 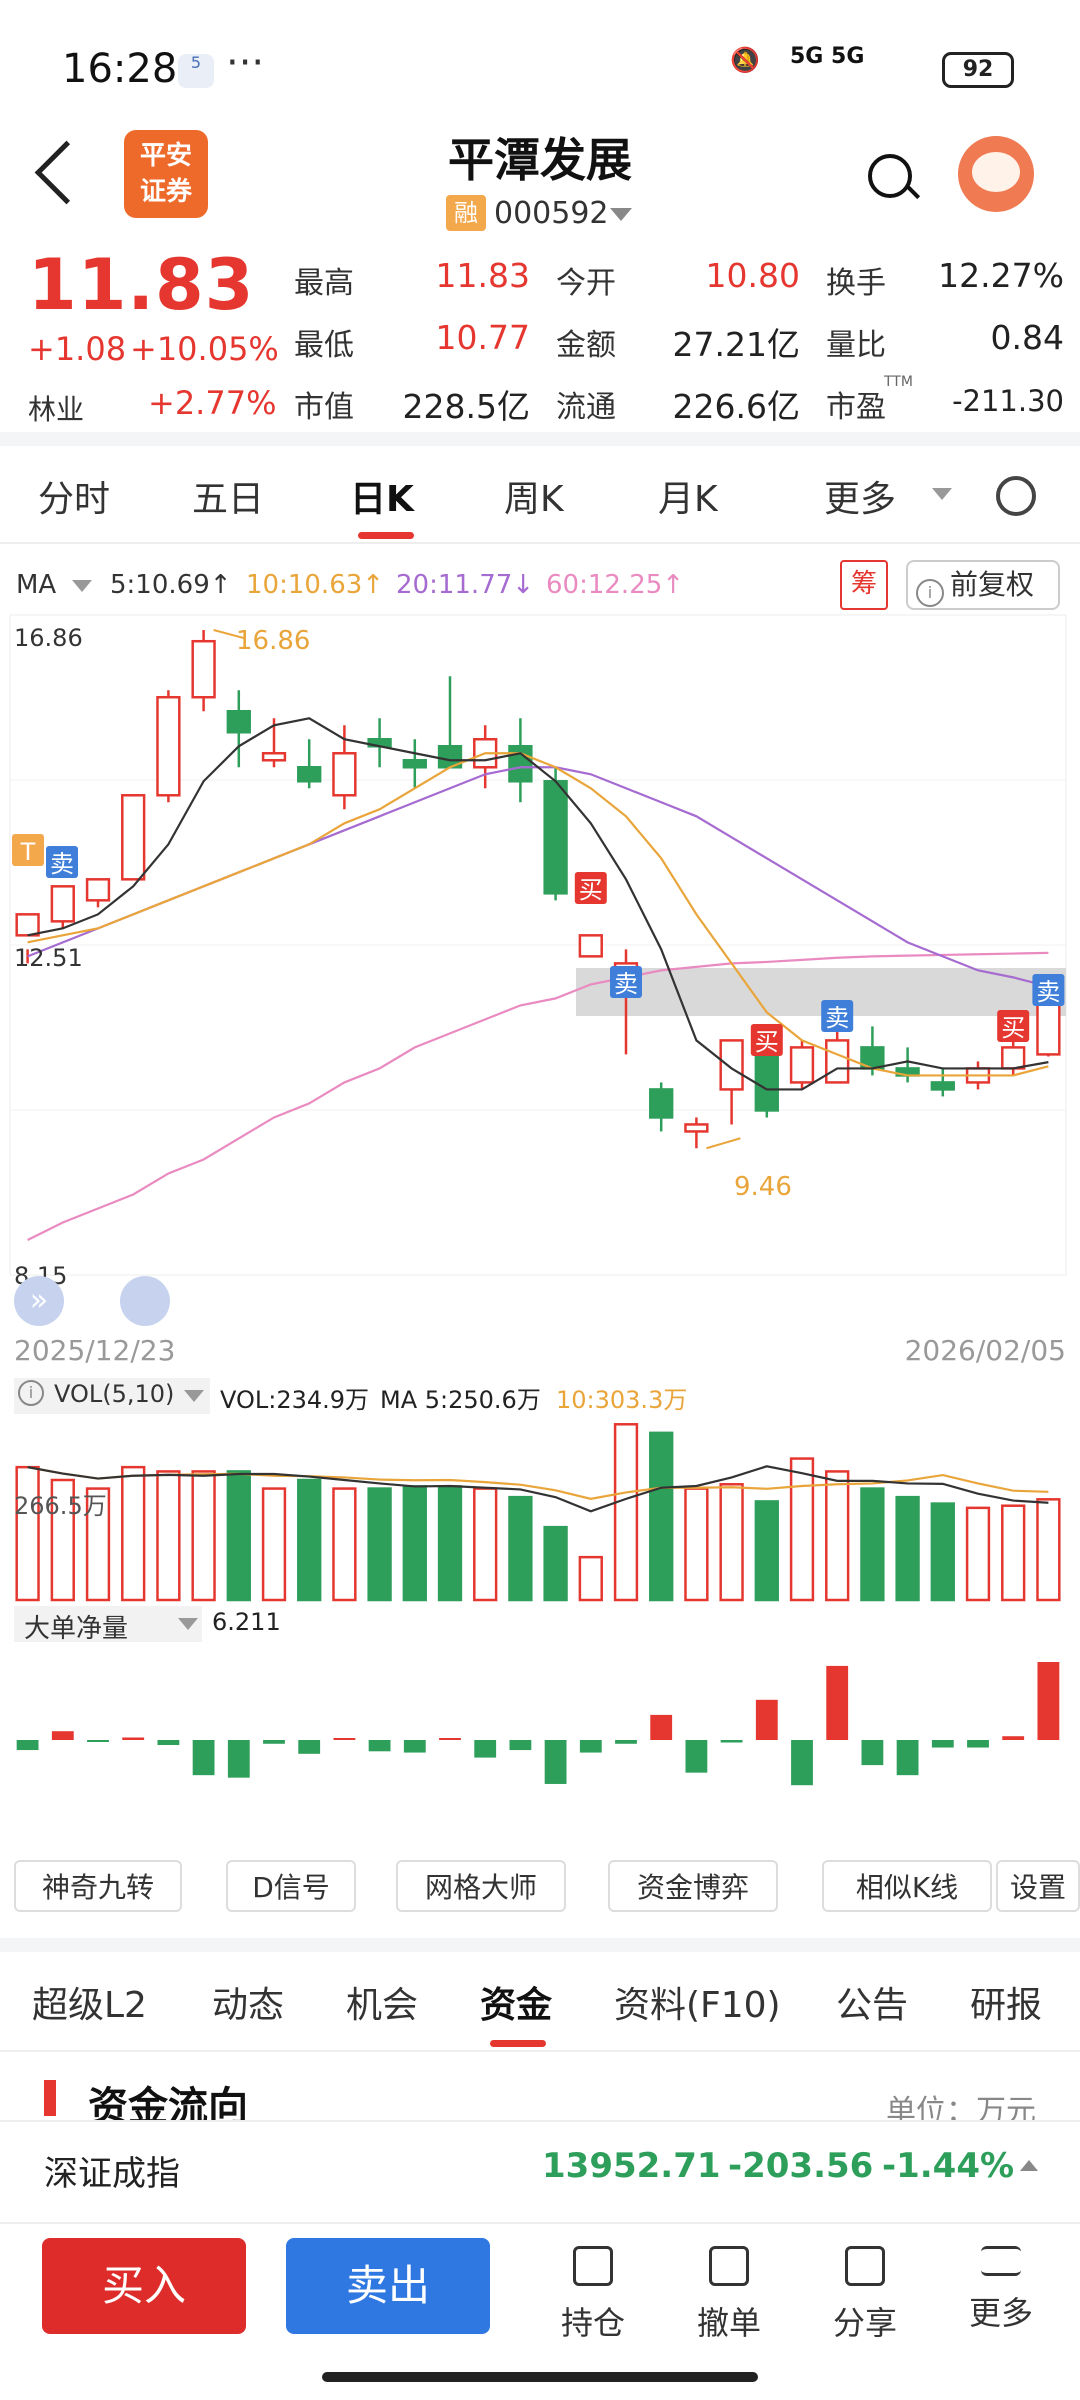 I want to click on tab-news: 动态, so click(x=248, y=2002).